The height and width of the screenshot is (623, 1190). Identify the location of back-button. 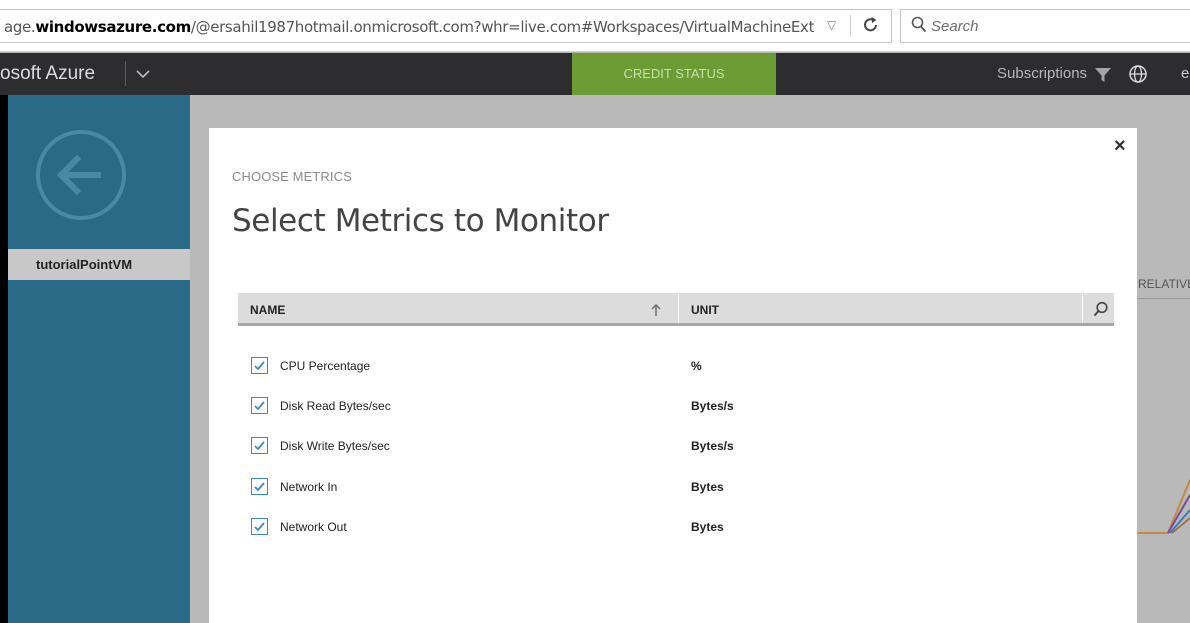
(81, 175).